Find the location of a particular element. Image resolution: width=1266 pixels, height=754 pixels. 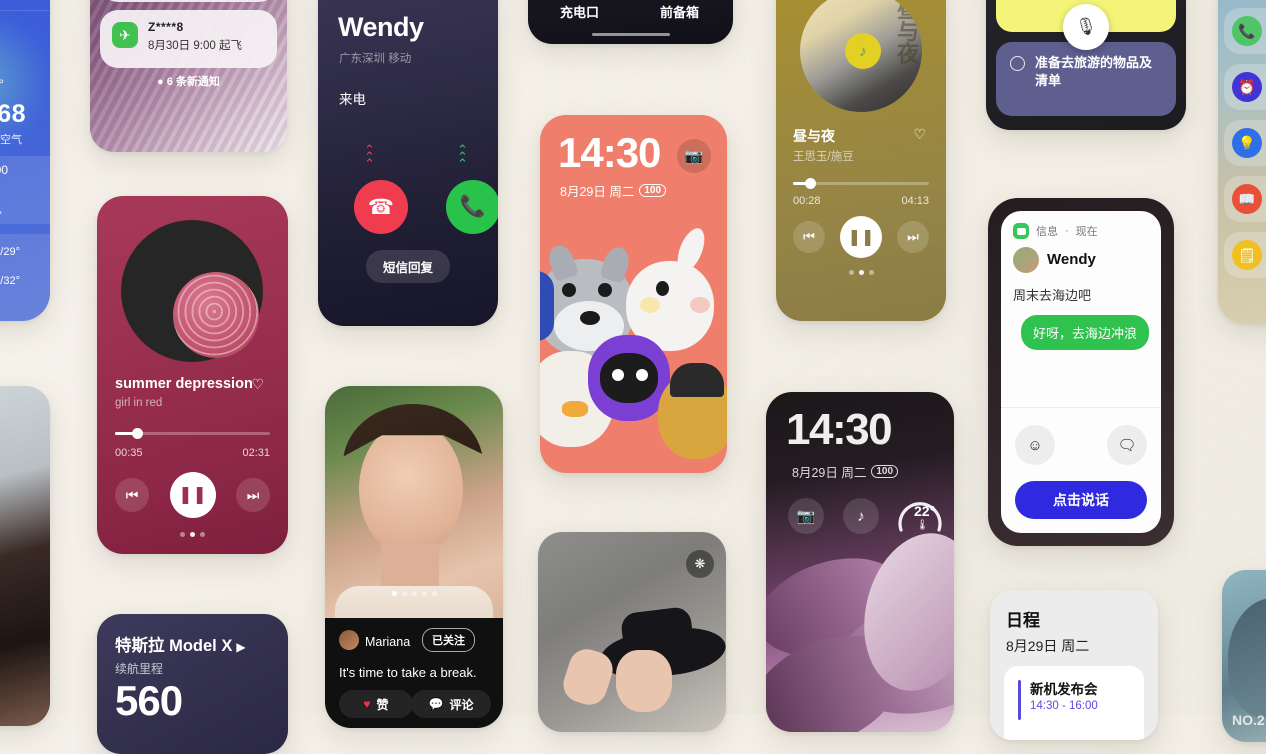

todo-voice-card: 准备9月冰岛之旅攻略 准备去旅游的物品及清单 🎙 is located at coordinates (1086, 65).